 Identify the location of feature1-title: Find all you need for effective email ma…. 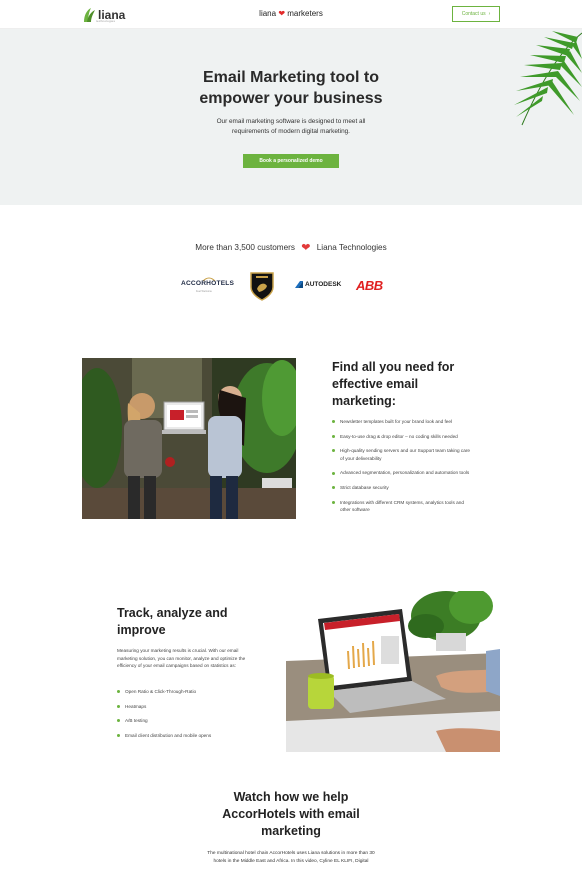
(407, 384).